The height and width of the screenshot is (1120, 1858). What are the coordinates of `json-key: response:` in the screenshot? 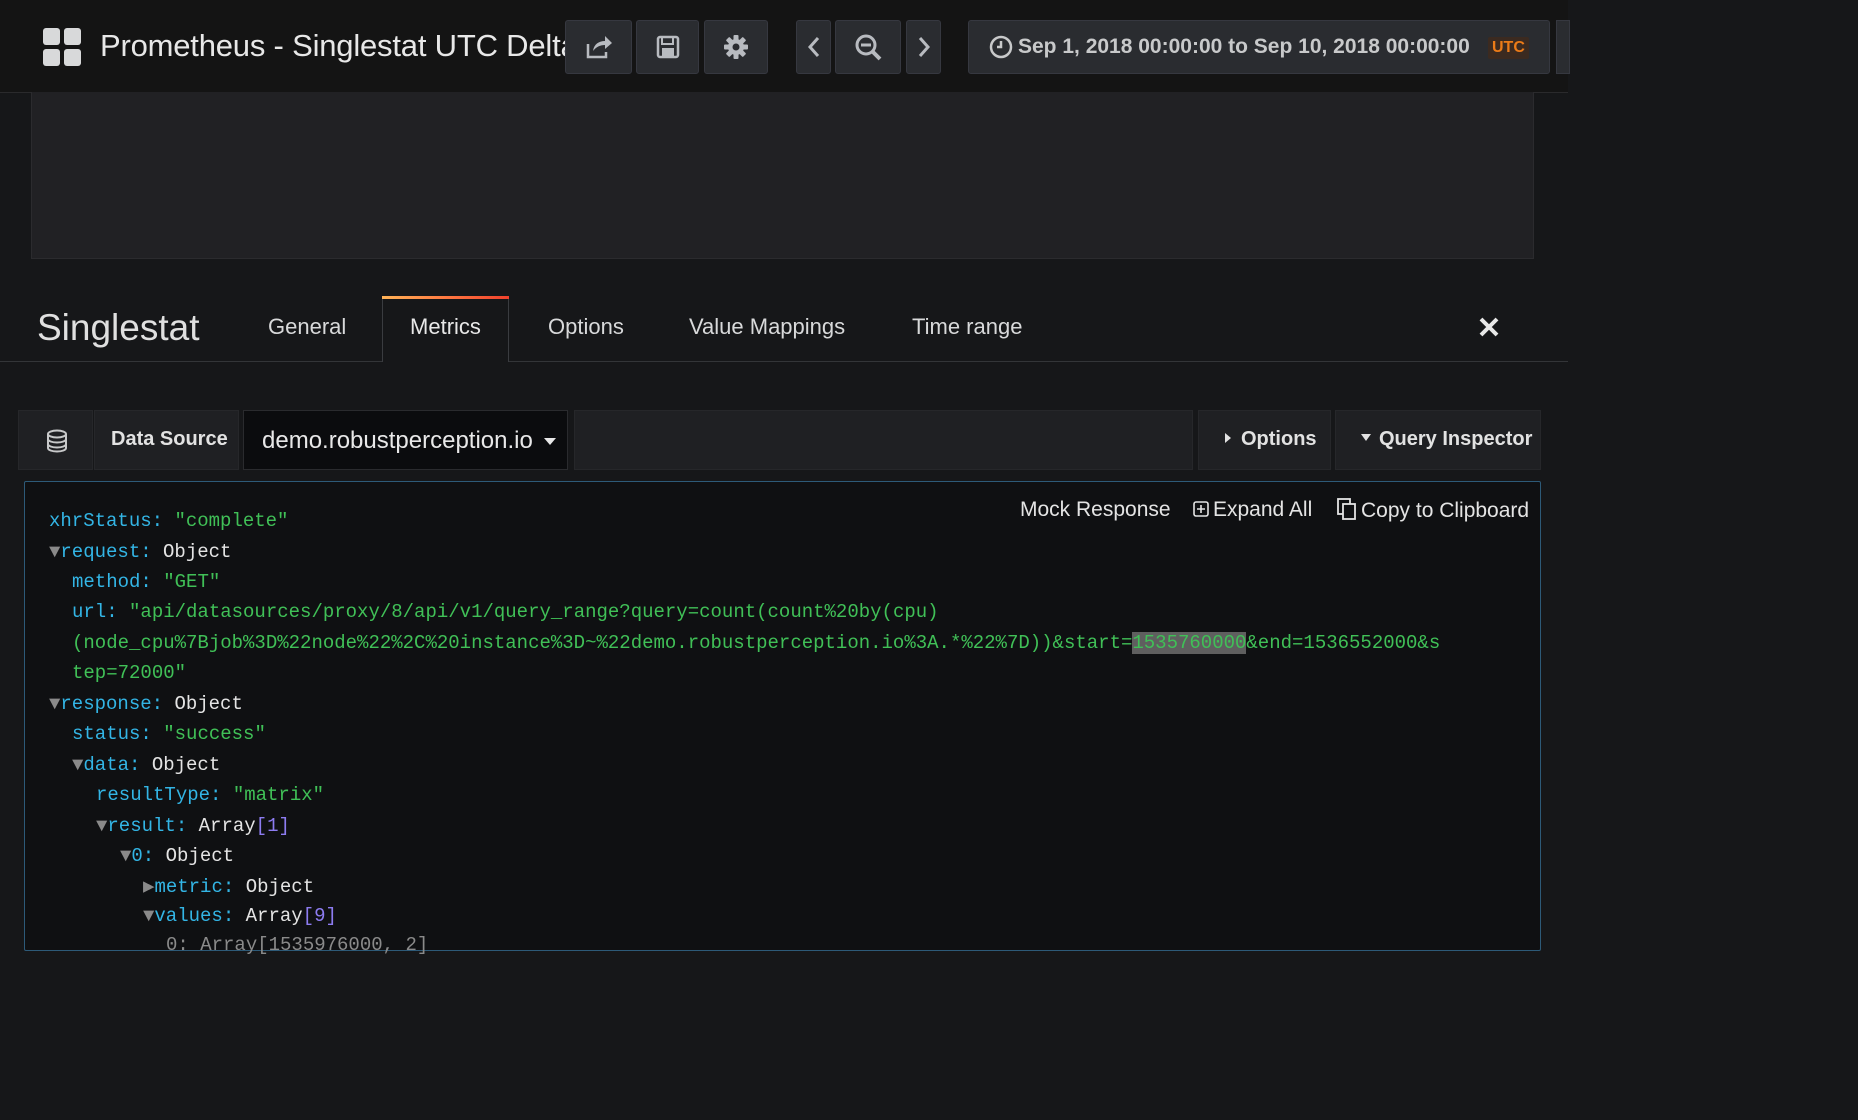 It's located at (112, 704).